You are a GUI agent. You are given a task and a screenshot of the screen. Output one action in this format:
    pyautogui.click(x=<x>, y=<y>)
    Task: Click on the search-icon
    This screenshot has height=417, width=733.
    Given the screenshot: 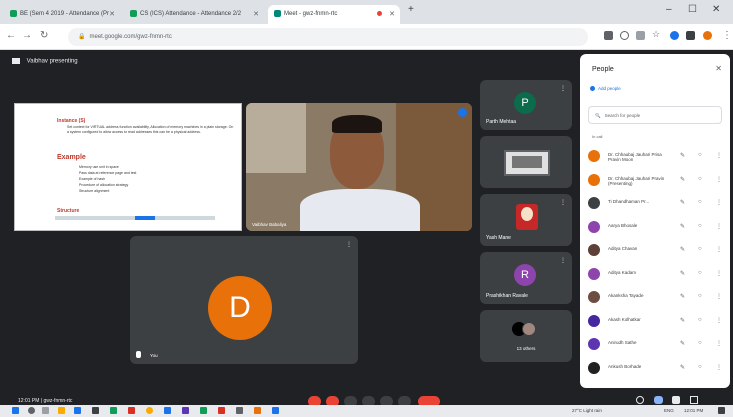 What is the action you would take?
    pyautogui.click(x=31, y=410)
    